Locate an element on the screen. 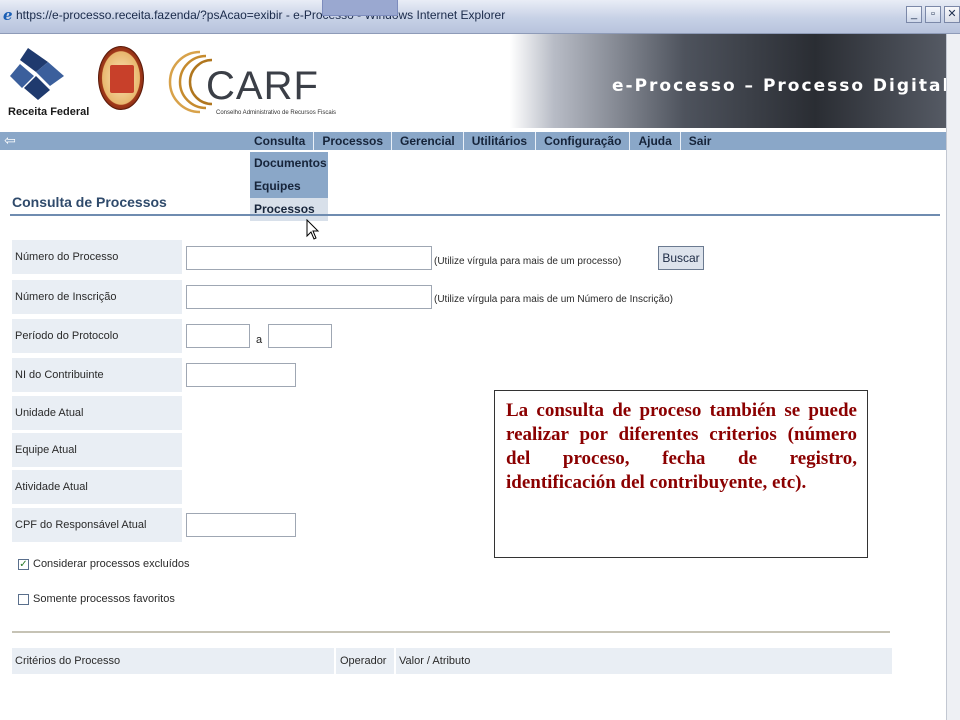  dropdown-item-equipes: Equipes is located at coordinates (289, 186).